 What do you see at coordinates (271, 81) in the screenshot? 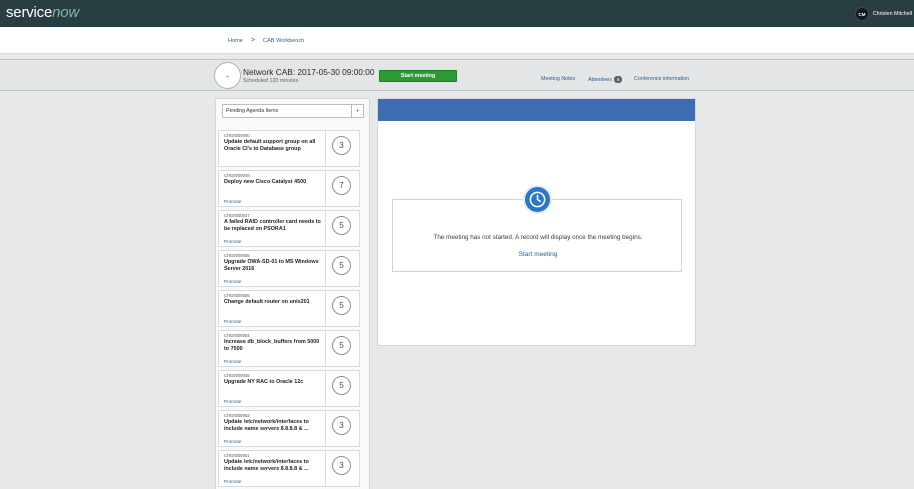
I see `meeting-duration: Scheduled 120 minutes` at bounding box center [271, 81].